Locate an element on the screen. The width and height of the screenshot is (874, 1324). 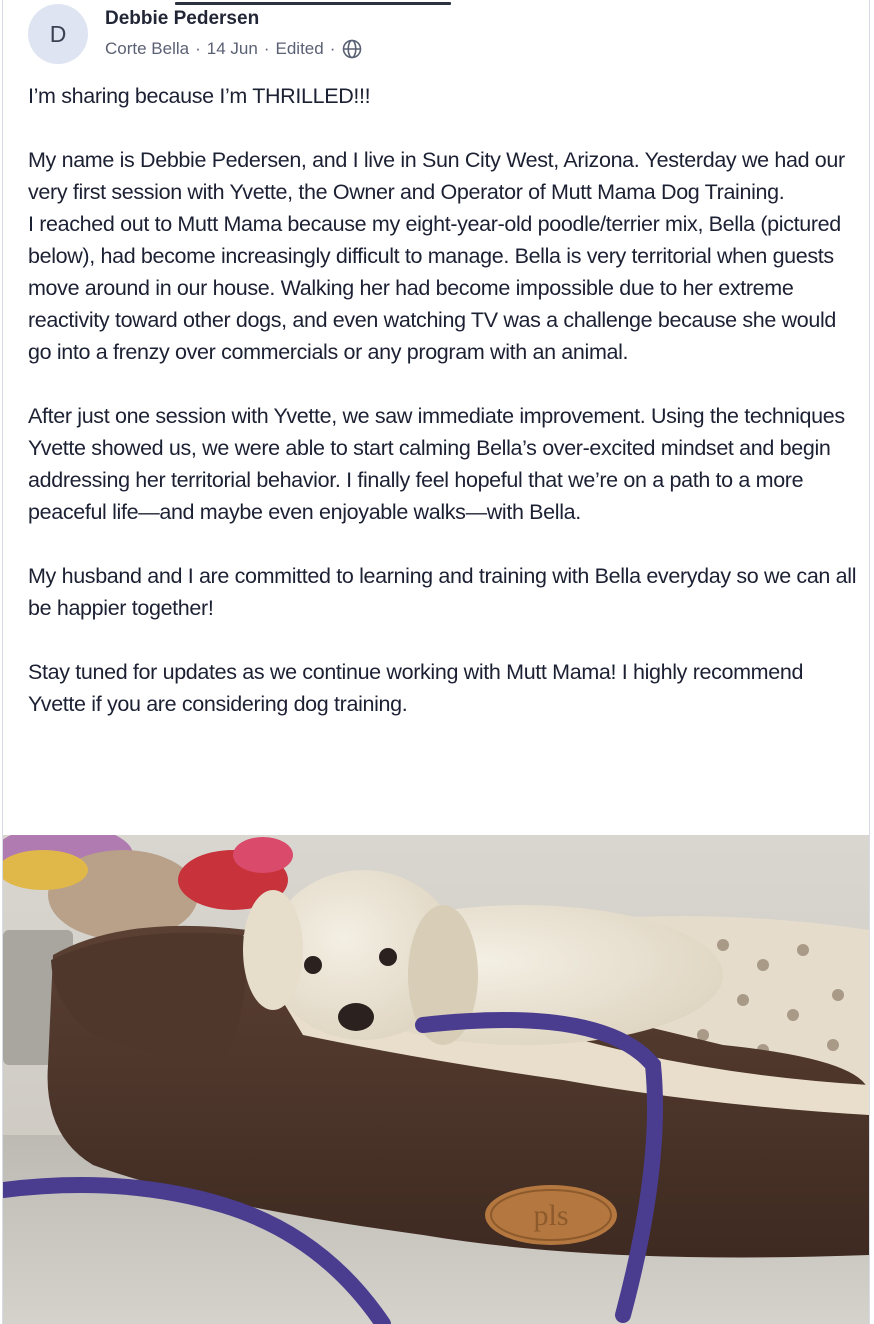
post-meta: Corte Bella · 14 Jun · Edited · is located at coordinates (234, 49).